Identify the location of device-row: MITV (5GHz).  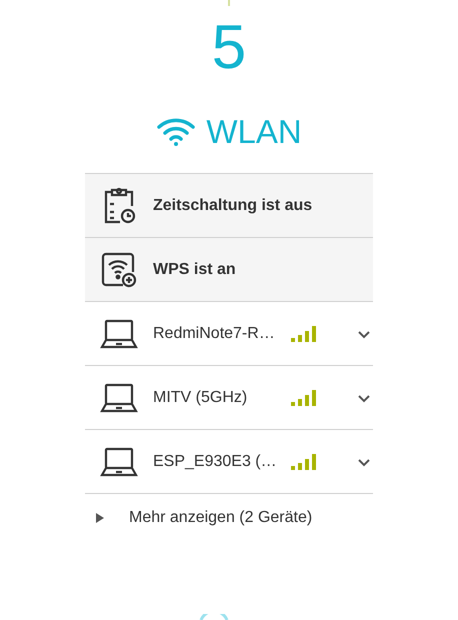
(229, 398).